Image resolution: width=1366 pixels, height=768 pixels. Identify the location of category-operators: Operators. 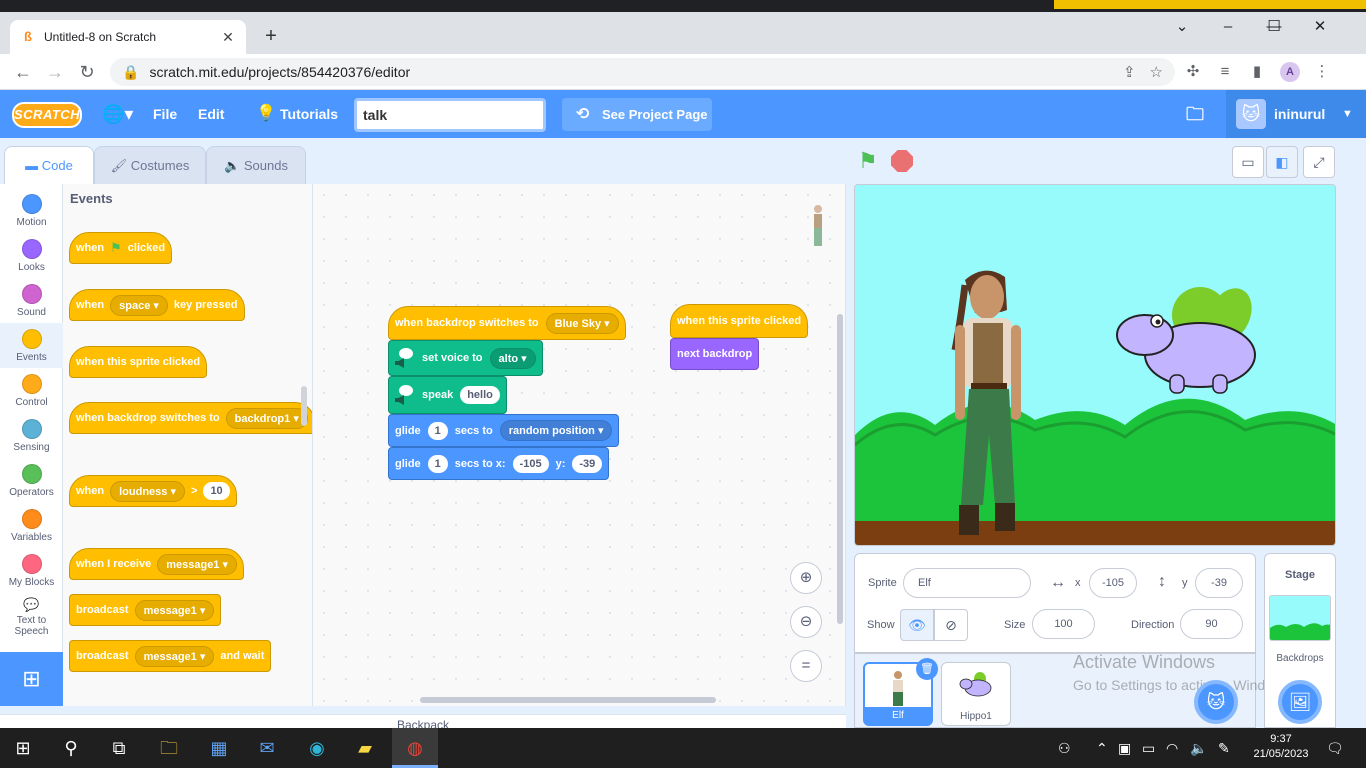
(31, 480).